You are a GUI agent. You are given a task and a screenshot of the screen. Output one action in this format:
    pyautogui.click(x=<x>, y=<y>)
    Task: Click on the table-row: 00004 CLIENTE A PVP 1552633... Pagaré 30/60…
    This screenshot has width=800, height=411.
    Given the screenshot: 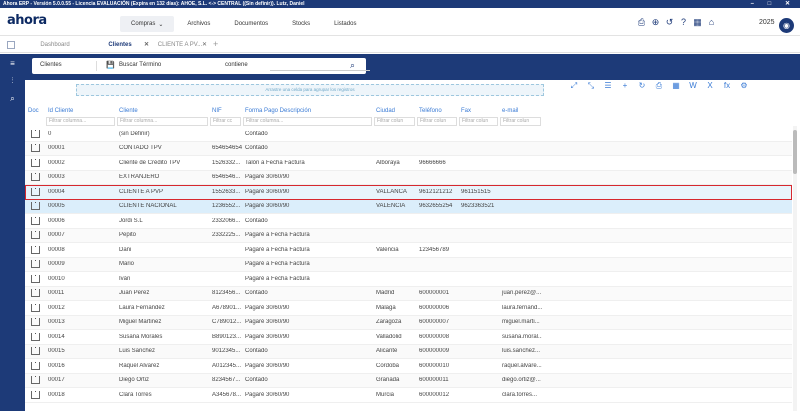 What is the action you would take?
    pyautogui.click(x=408, y=192)
    